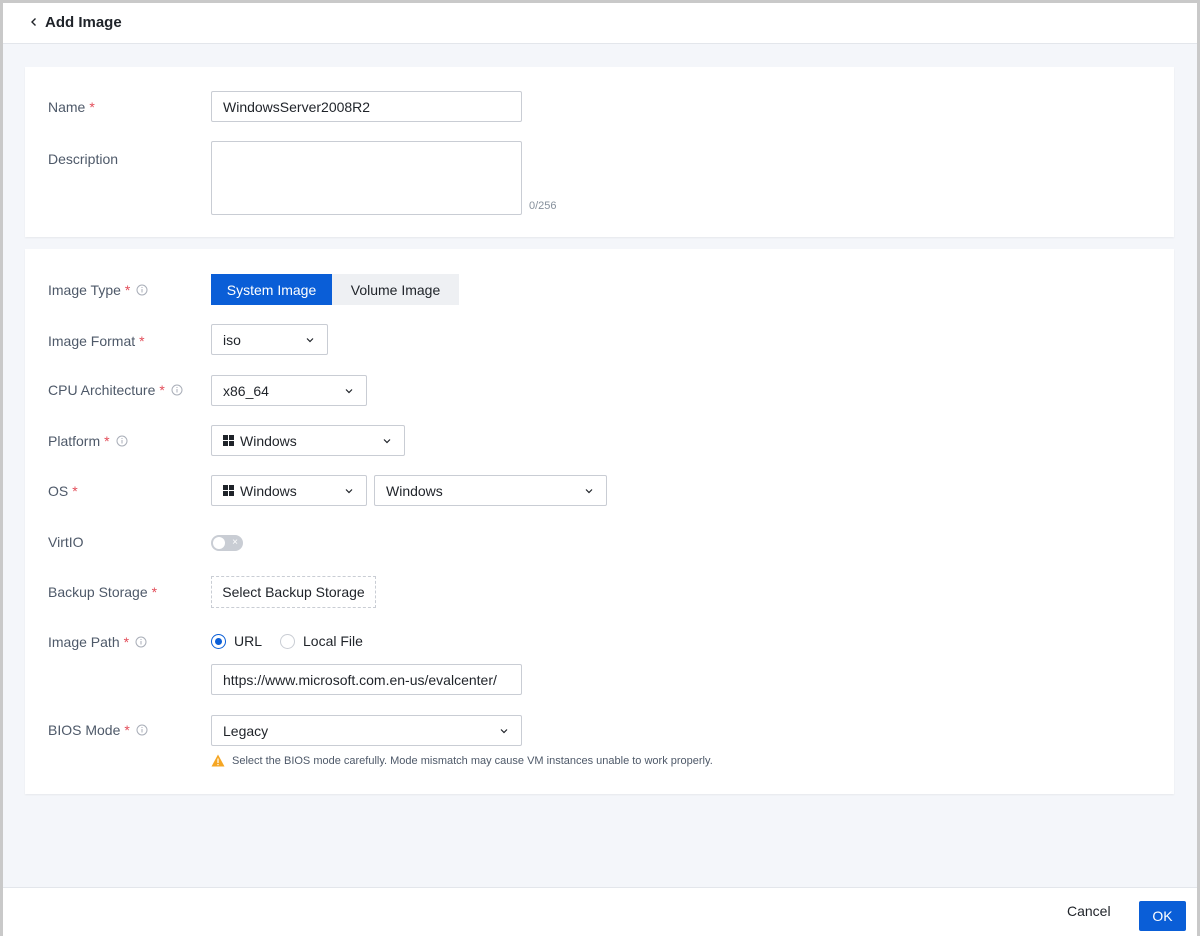 This screenshot has width=1200, height=936. Describe the element at coordinates (1089, 911) in the screenshot. I see `cancel-button: Cancel` at that location.